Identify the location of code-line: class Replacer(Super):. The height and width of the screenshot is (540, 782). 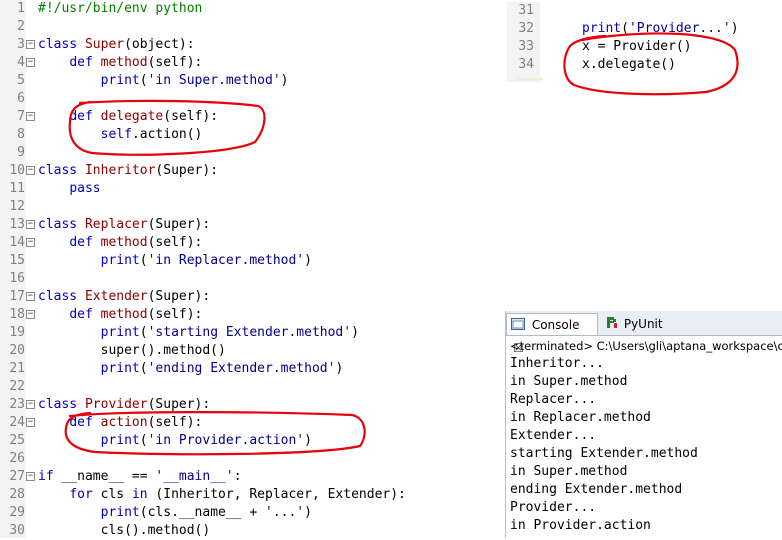
(124, 225).